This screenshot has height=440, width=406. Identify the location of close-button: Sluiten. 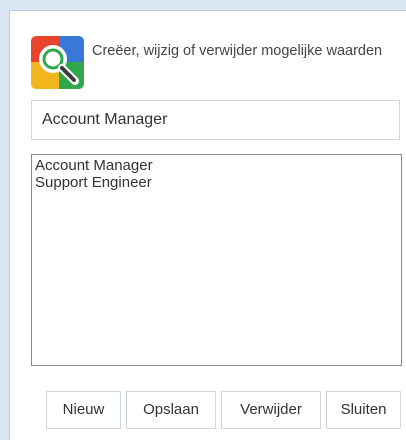
(363, 410).